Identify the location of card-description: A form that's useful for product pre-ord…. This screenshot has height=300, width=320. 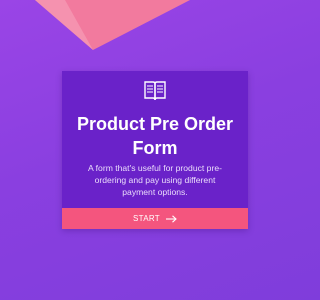
(155, 180).